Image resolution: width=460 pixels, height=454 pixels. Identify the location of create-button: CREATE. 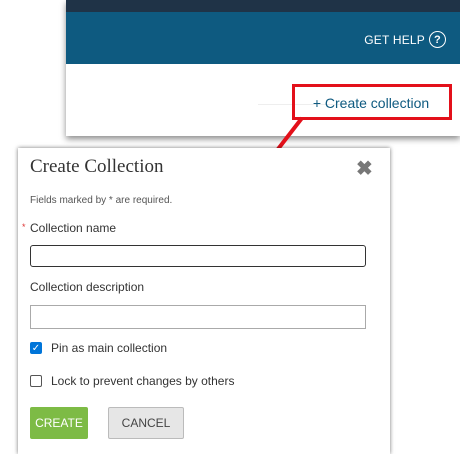
(59, 423).